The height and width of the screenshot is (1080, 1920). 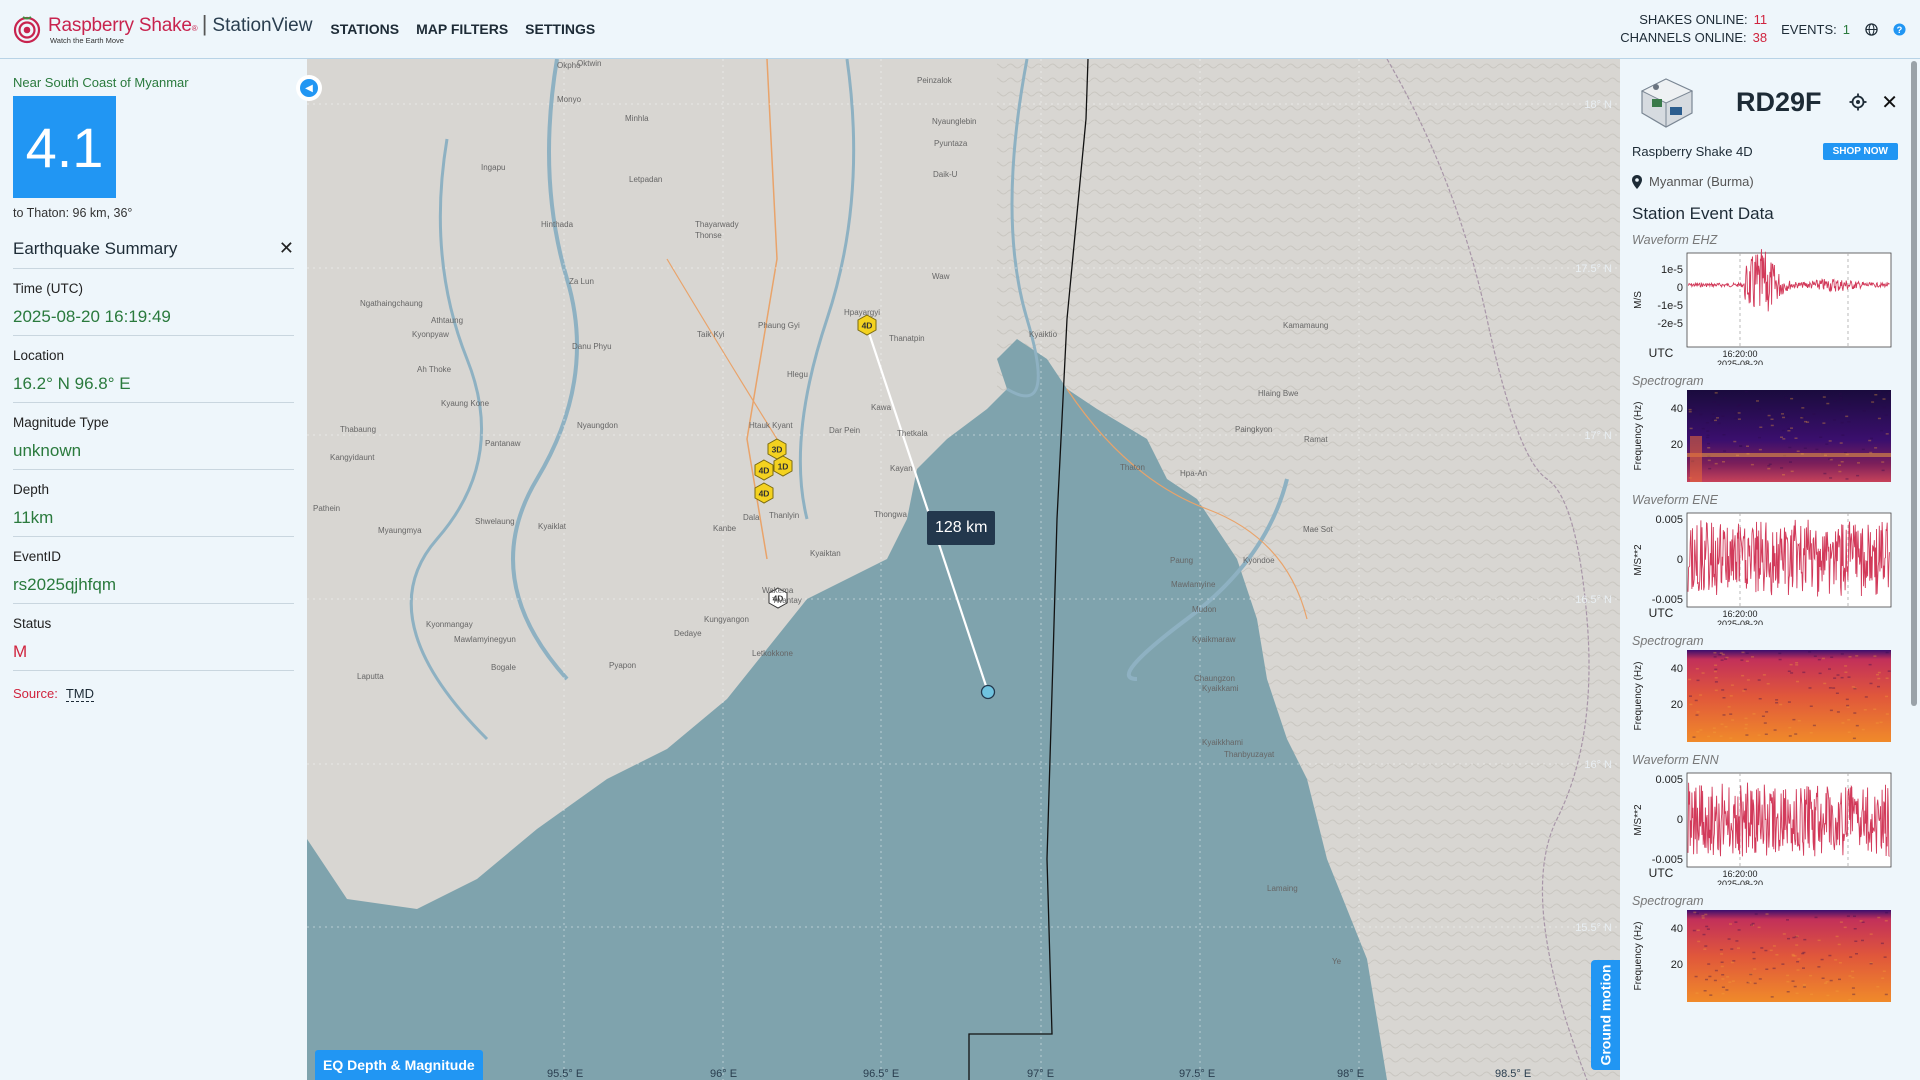 I want to click on source-link: TMD, so click(x=79, y=694).